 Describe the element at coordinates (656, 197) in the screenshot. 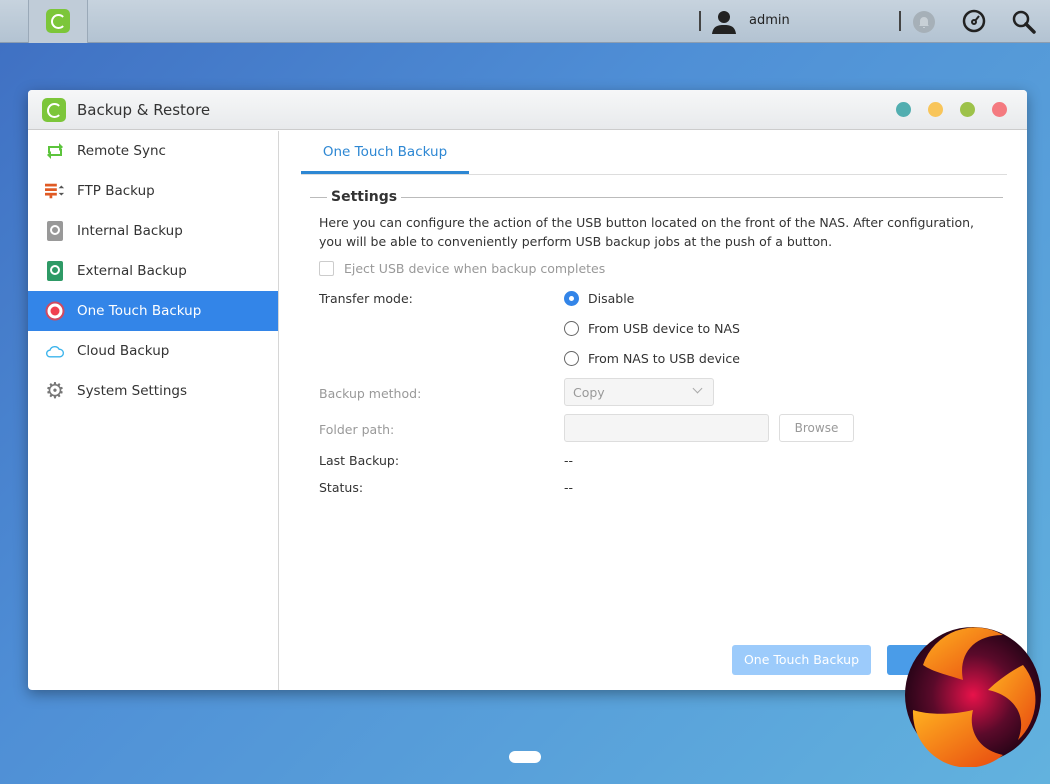

I see `settings-section-header: Settings` at that location.